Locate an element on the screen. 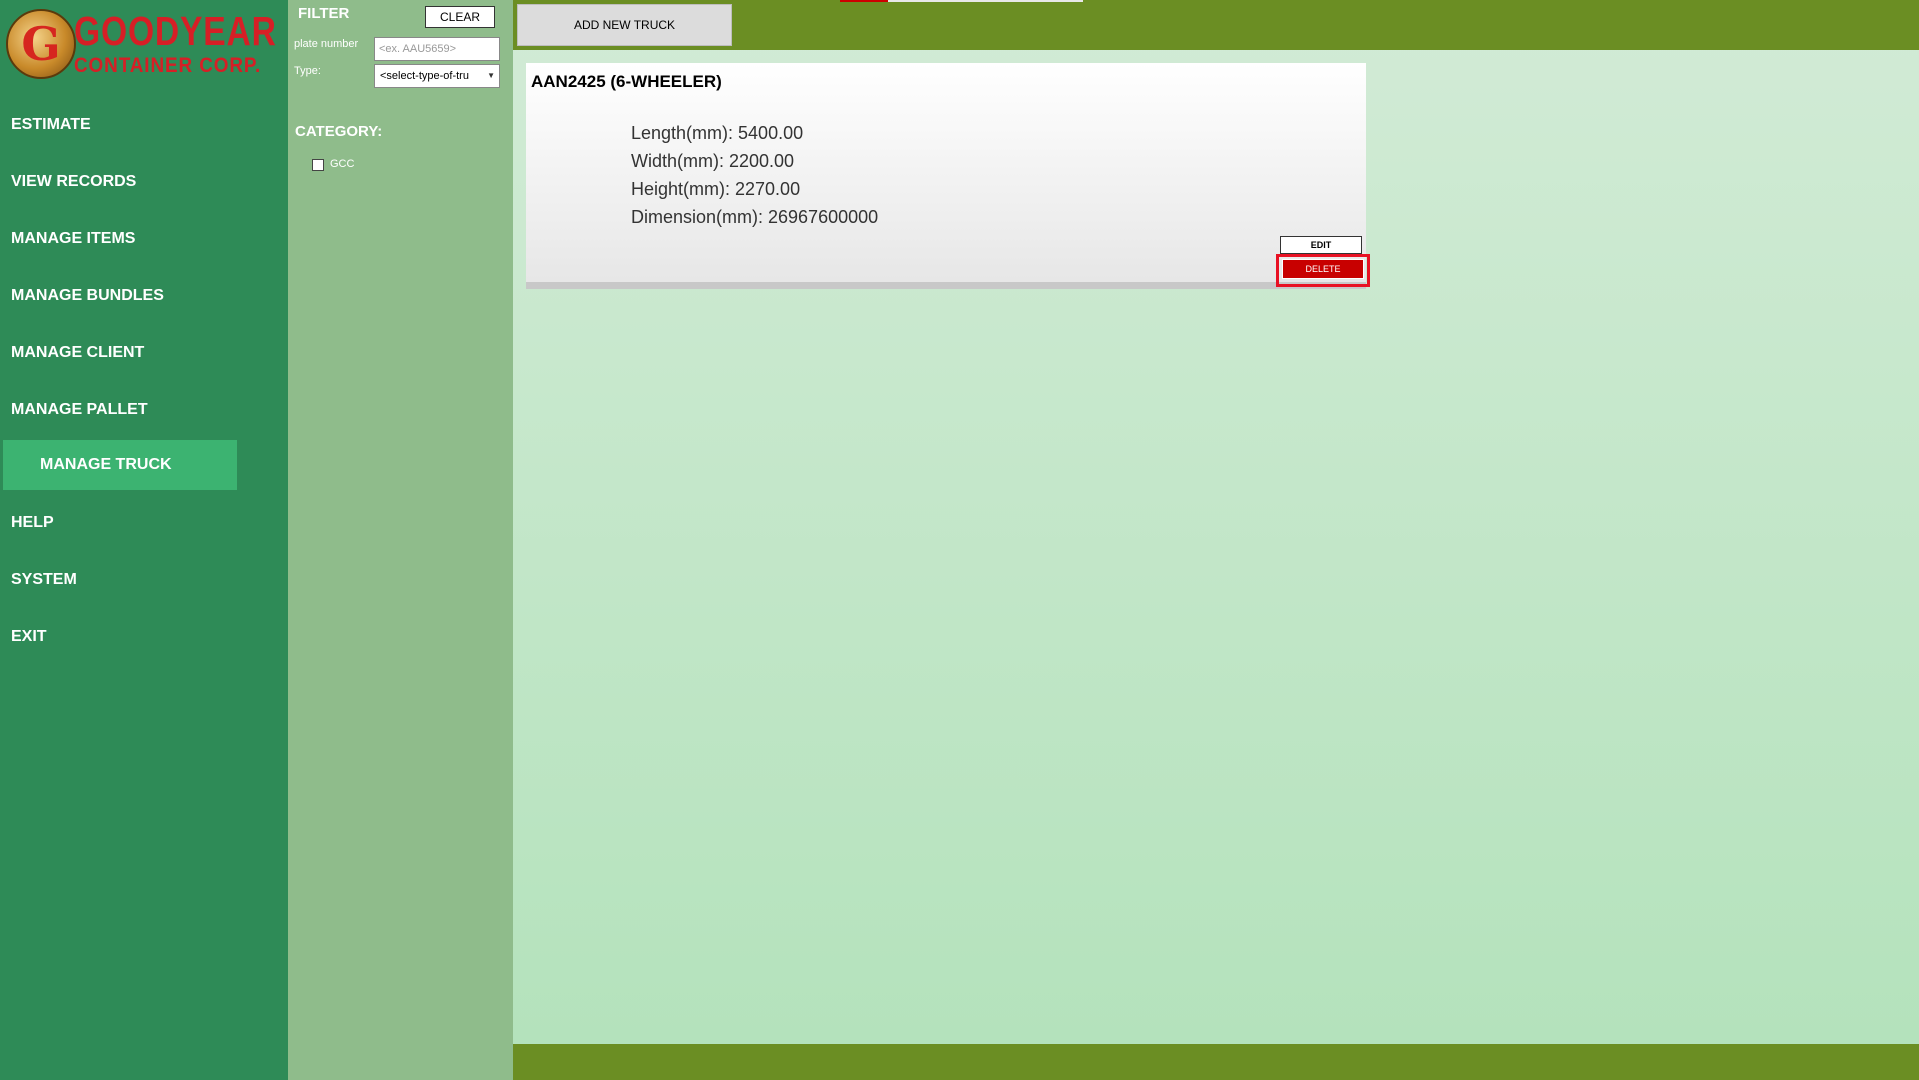 The image size is (1919, 1080). nav-help: HELP is located at coordinates (32, 523).